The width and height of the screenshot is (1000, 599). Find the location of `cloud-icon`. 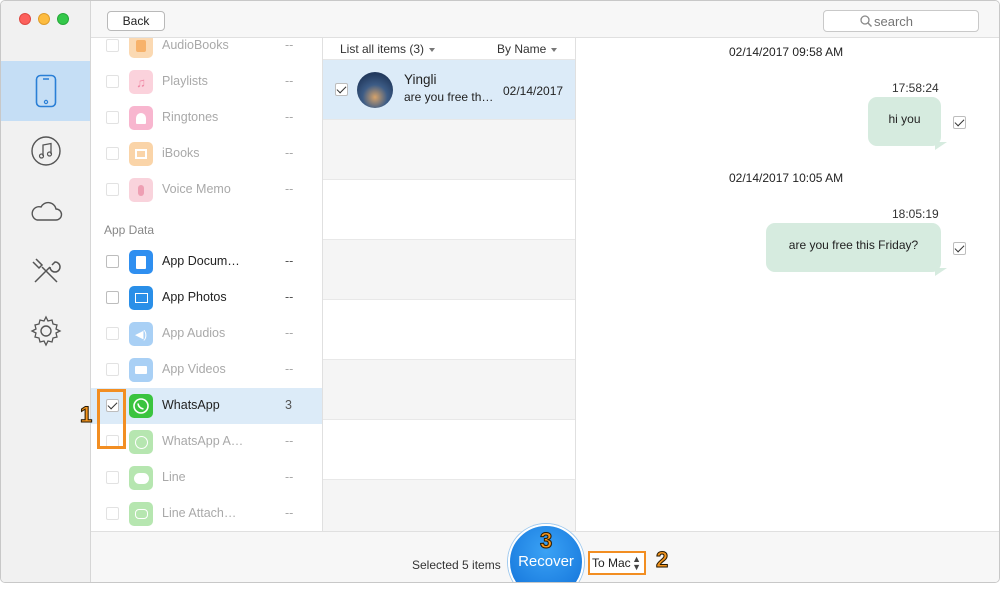

cloud-icon is located at coordinates (46, 211).